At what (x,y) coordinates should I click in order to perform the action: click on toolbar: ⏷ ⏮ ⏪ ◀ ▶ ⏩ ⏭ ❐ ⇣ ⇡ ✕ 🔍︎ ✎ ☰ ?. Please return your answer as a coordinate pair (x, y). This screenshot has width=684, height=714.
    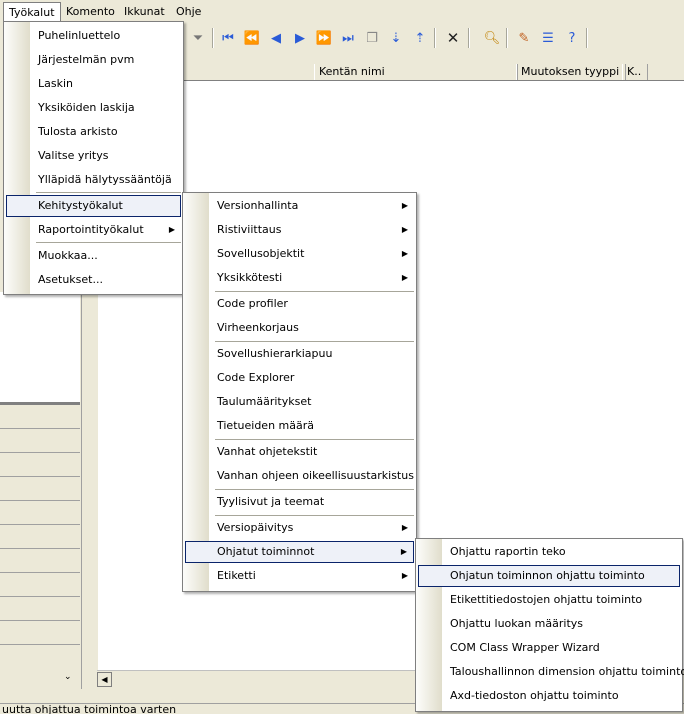
    Looking at the image, I should click on (433, 38).